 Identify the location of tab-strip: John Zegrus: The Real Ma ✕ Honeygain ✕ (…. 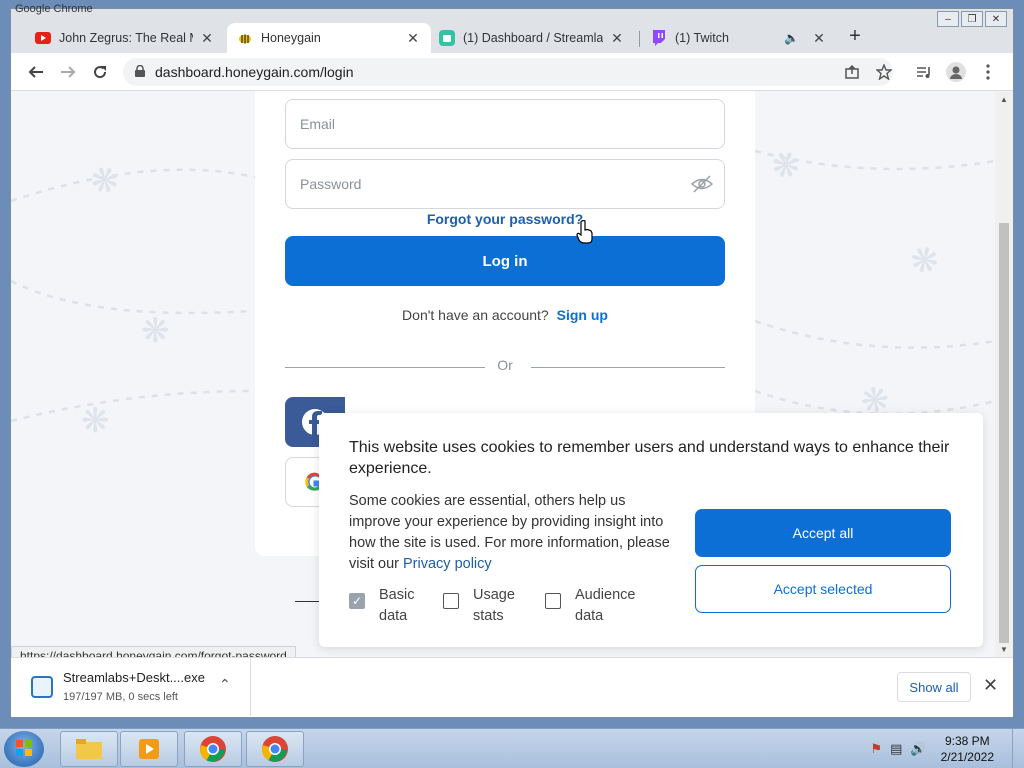
(512, 38).